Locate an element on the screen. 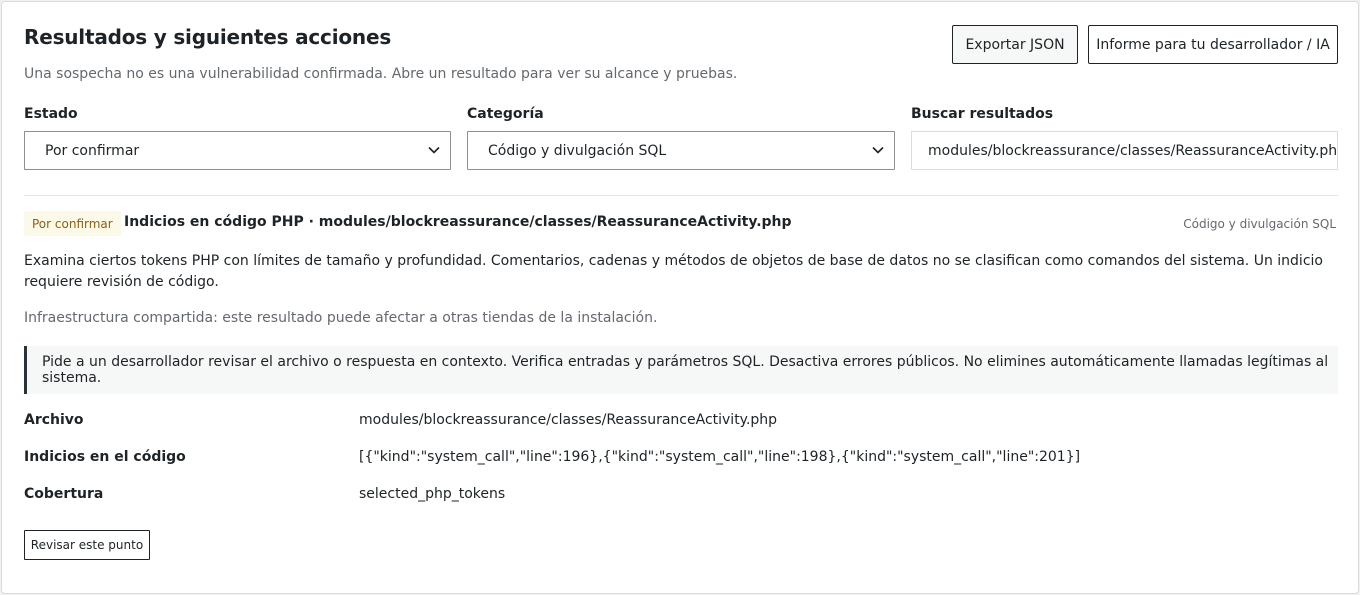  status-select-value: Por confirmar is located at coordinates (92, 150).